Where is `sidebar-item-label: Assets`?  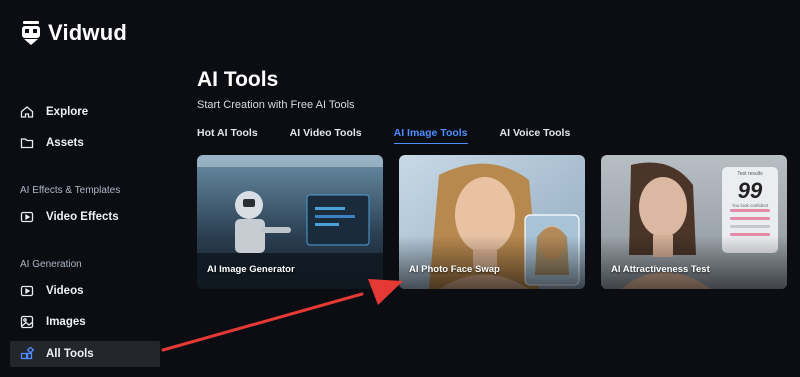 sidebar-item-label: Assets is located at coordinates (65, 143).